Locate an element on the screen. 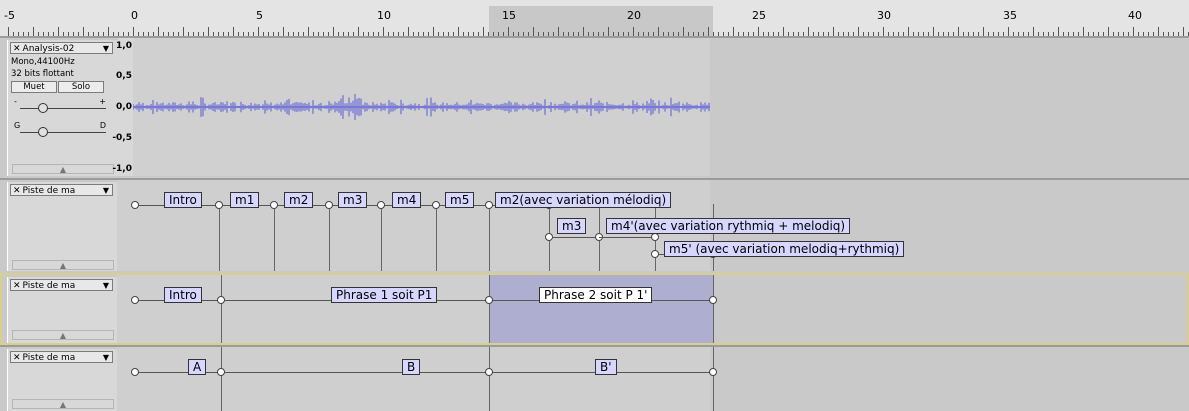 The image size is (1189, 411). track-label: m4'(avec variation rythmiq + melodiq) is located at coordinates (728, 226).